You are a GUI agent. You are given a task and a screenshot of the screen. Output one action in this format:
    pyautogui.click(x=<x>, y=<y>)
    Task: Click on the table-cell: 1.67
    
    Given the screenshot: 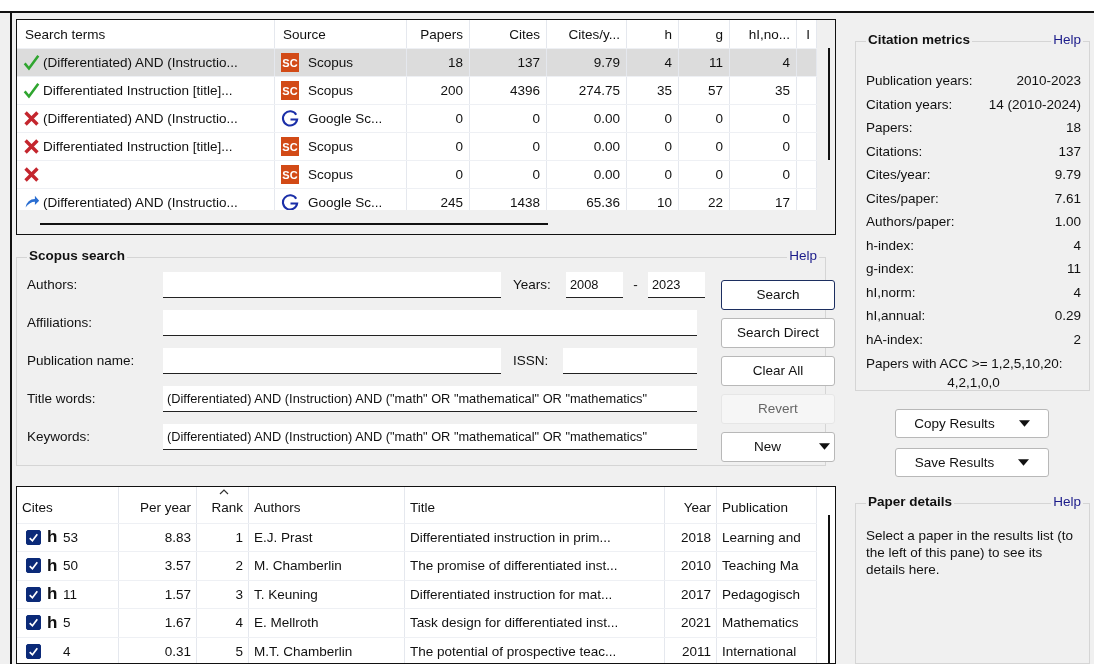 What is the action you would take?
    pyautogui.click(x=158, y=623)
    